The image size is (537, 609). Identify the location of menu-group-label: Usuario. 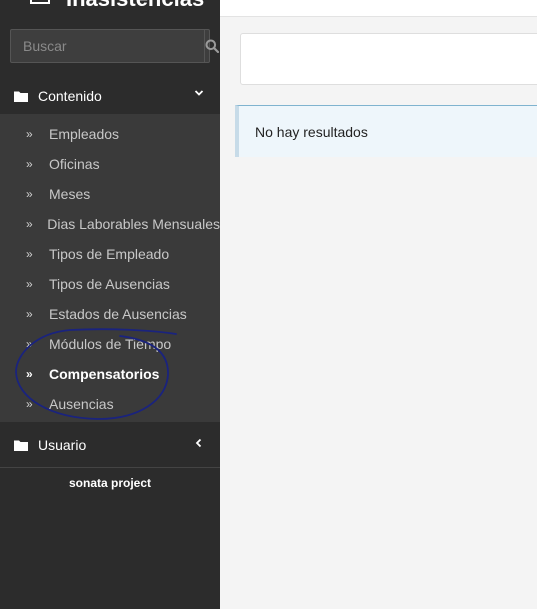
(62, 444).